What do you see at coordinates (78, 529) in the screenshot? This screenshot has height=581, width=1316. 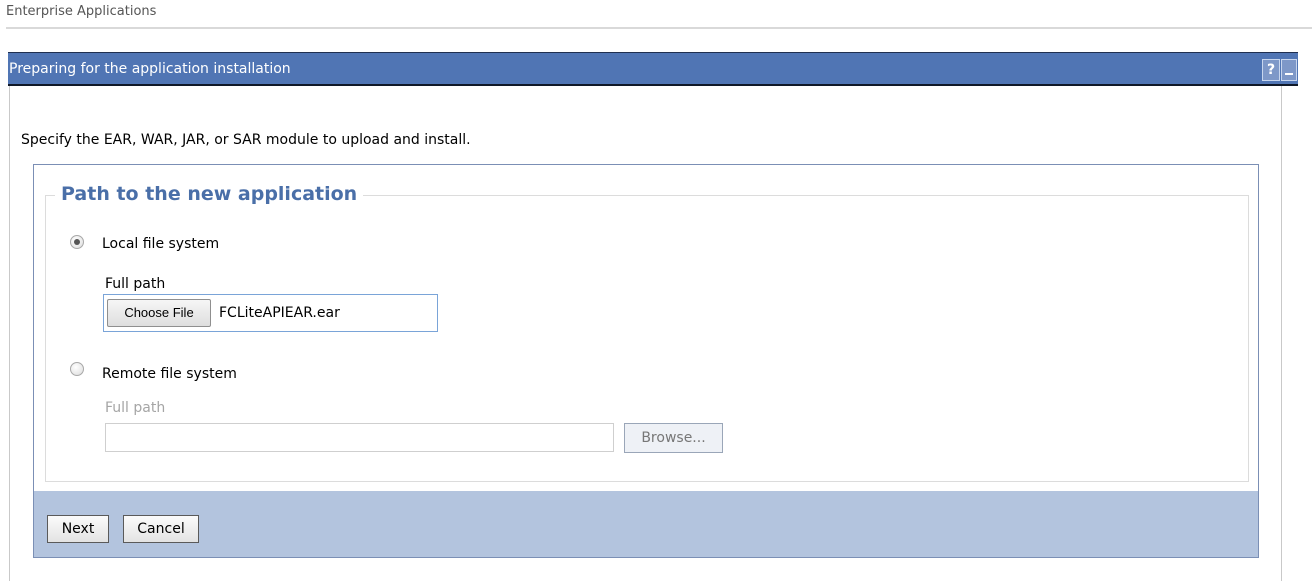 I see `next-button: Next` at bounding box center [78, 529].